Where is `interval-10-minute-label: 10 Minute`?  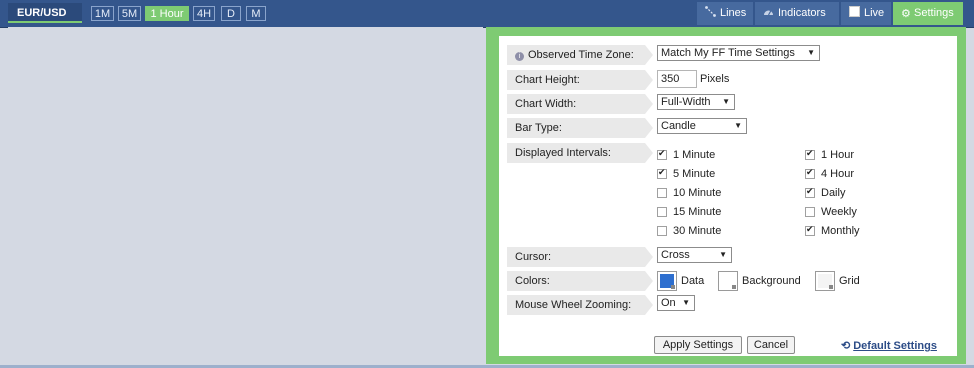 interval-10-minute-label: 10 Minute is located at coordinates (697, 193).